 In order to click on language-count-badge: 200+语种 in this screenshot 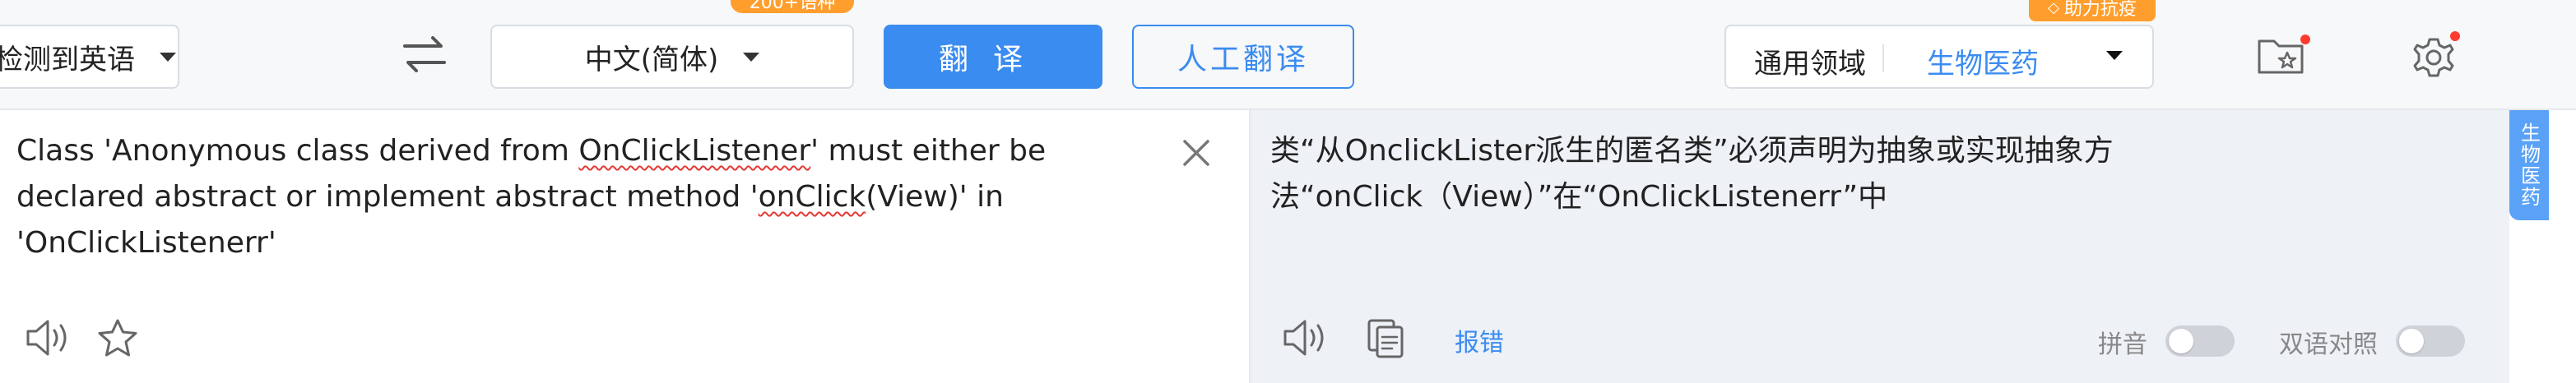, I will do `click(792, 6)`.